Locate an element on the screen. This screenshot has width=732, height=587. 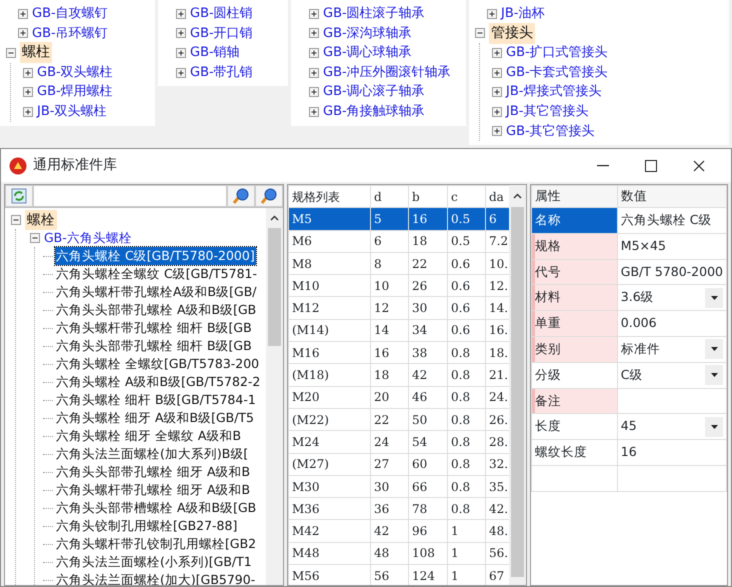
table-cell: 108 is located at coordinates (428, 553).